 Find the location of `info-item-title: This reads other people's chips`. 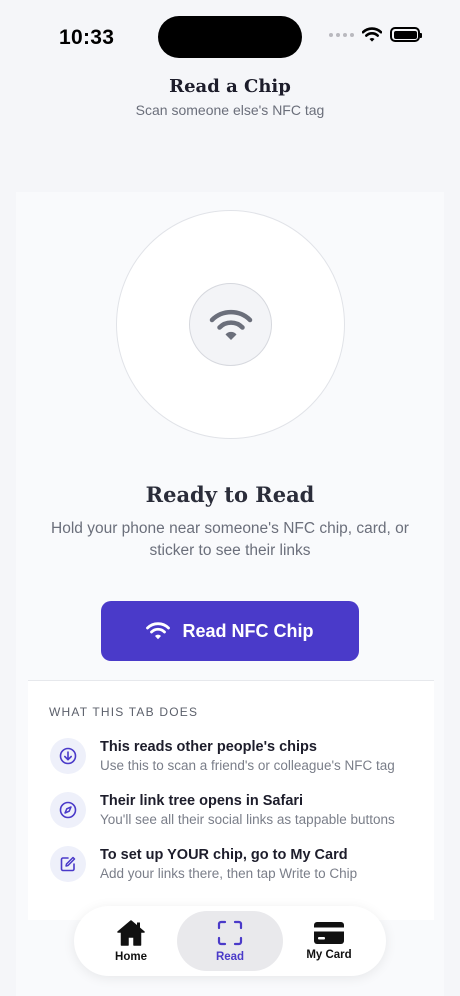

info-item-title: This reads other people's chips is located at coordinates (208, 747).